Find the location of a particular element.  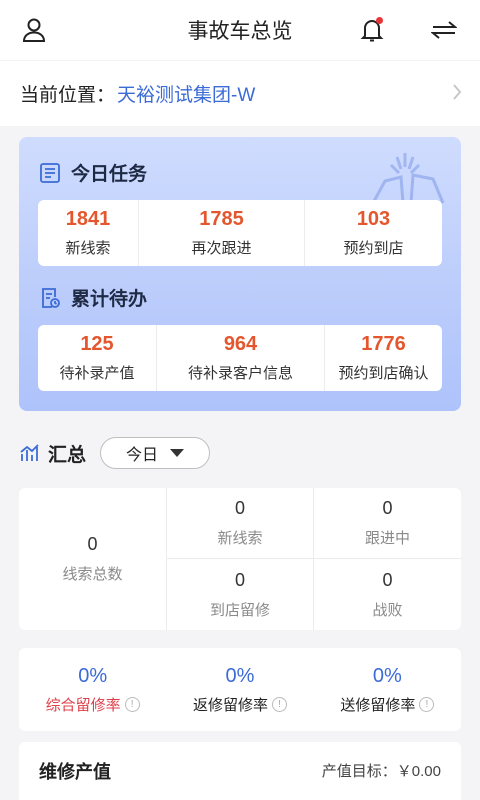

today-tasks-title: 今日任务 is located at coordinates (109, 174).